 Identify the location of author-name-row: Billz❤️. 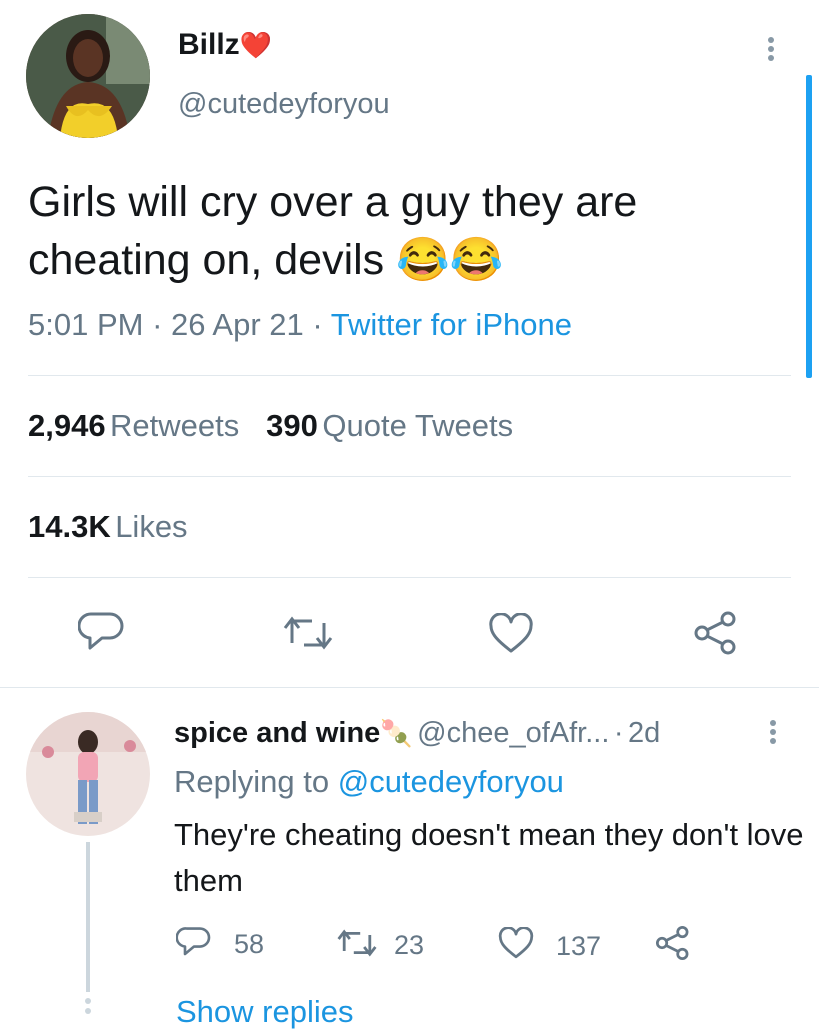
(225, 45).